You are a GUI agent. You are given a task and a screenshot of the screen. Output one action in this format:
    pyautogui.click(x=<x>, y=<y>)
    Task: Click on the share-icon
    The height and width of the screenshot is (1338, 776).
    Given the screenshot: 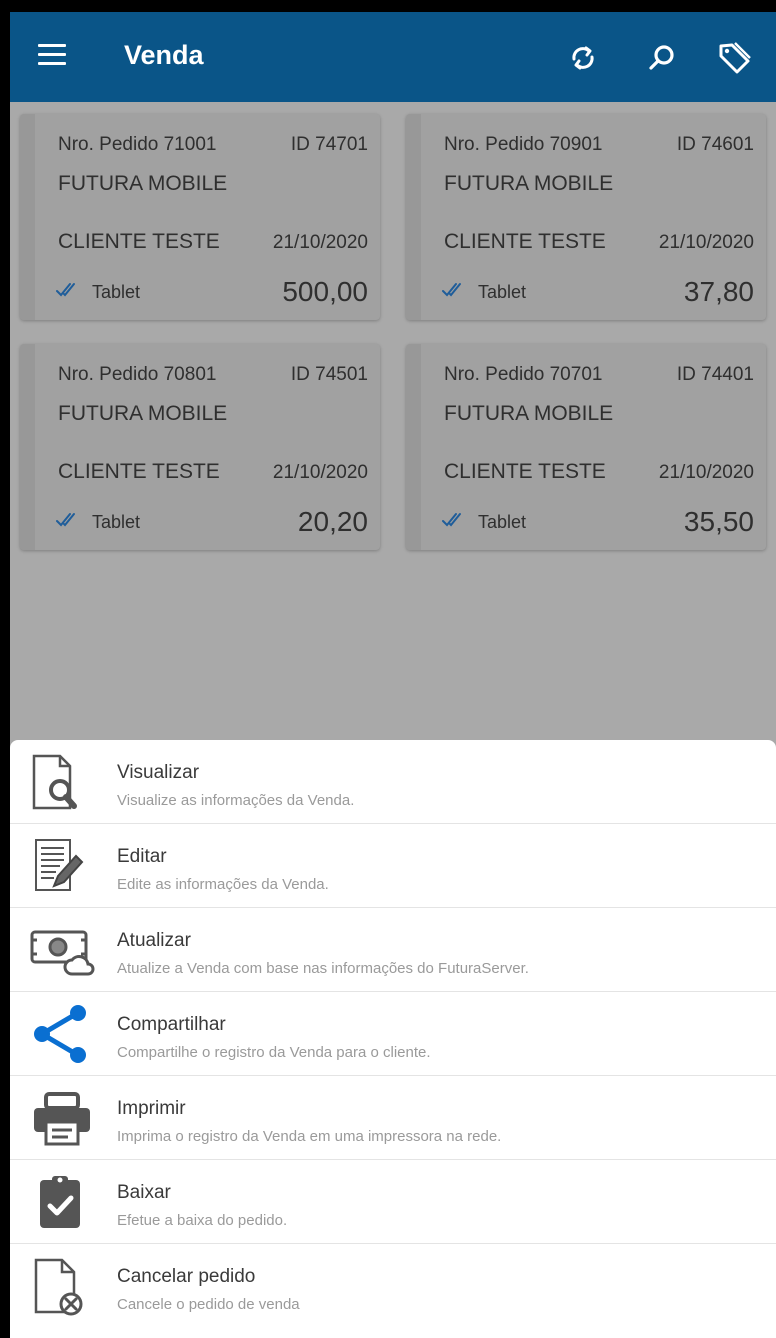 What is the action you would take?
    pyautogui.click(x=61, y=1034)
    